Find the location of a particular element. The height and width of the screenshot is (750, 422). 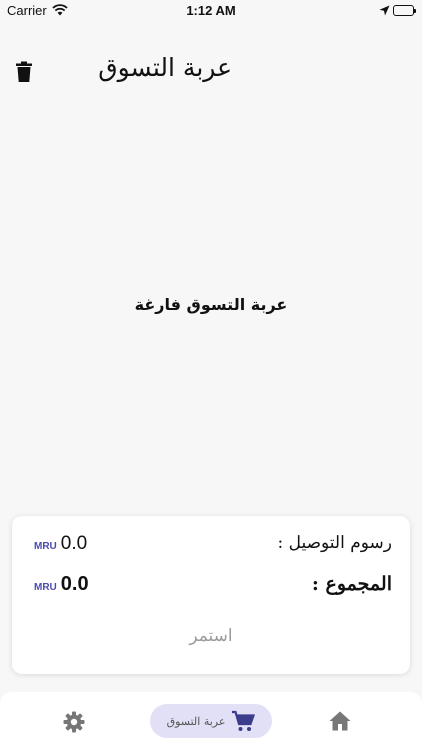

nav-home is located at coordinates (340, 727).